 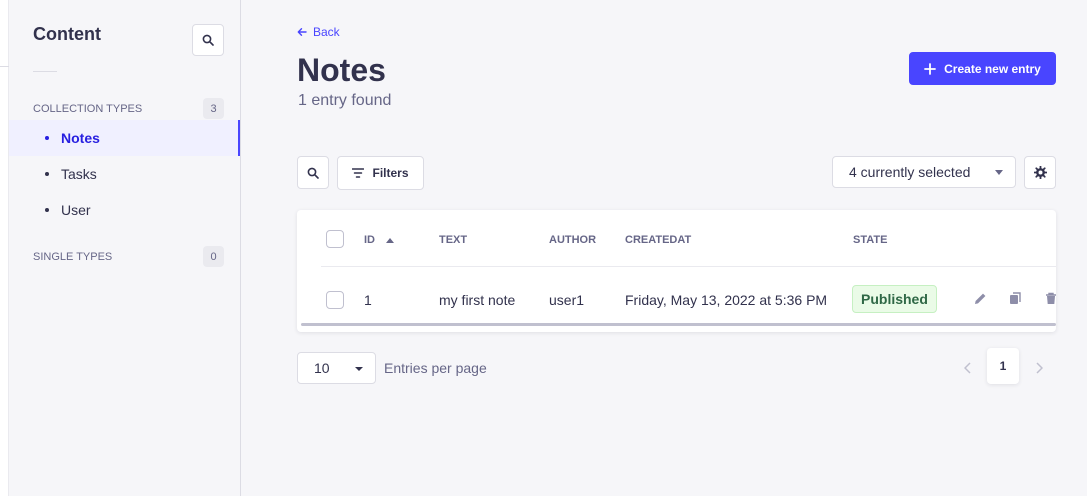 I want to click on duplicate-button, so click(x=1015, y=298).